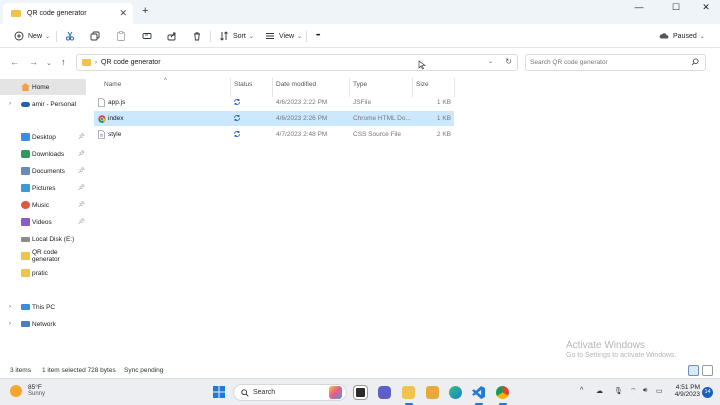 The width and height of the screenshot is (720, 405). I want to click on clock-time: 4:51 PM, so click(687, 387).